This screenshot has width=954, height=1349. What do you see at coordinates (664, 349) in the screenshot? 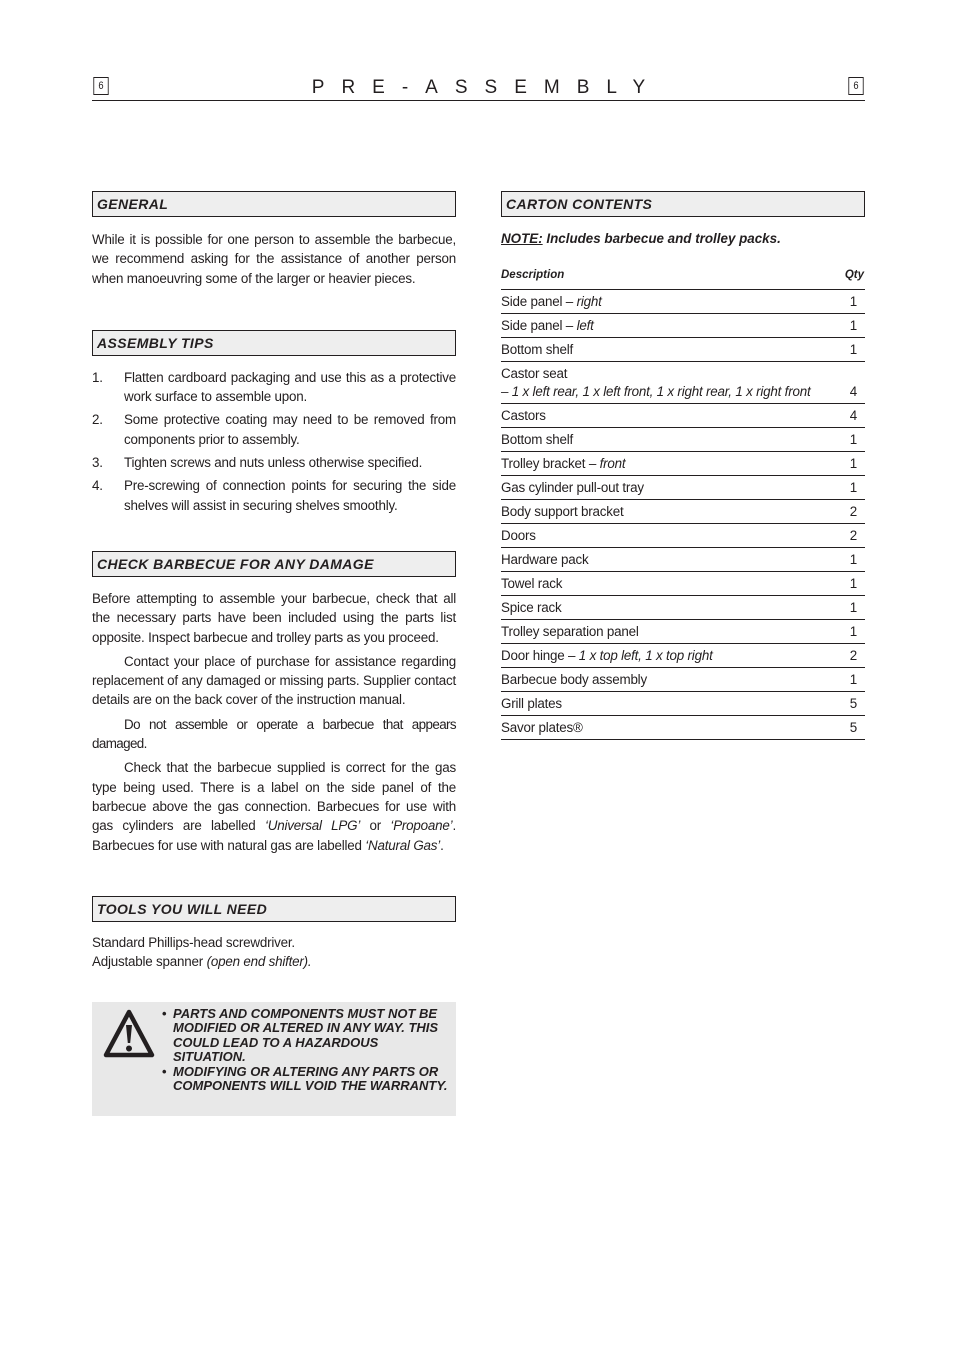
I see `part-description: Bottom shelf` at bounding box center [664, 349].